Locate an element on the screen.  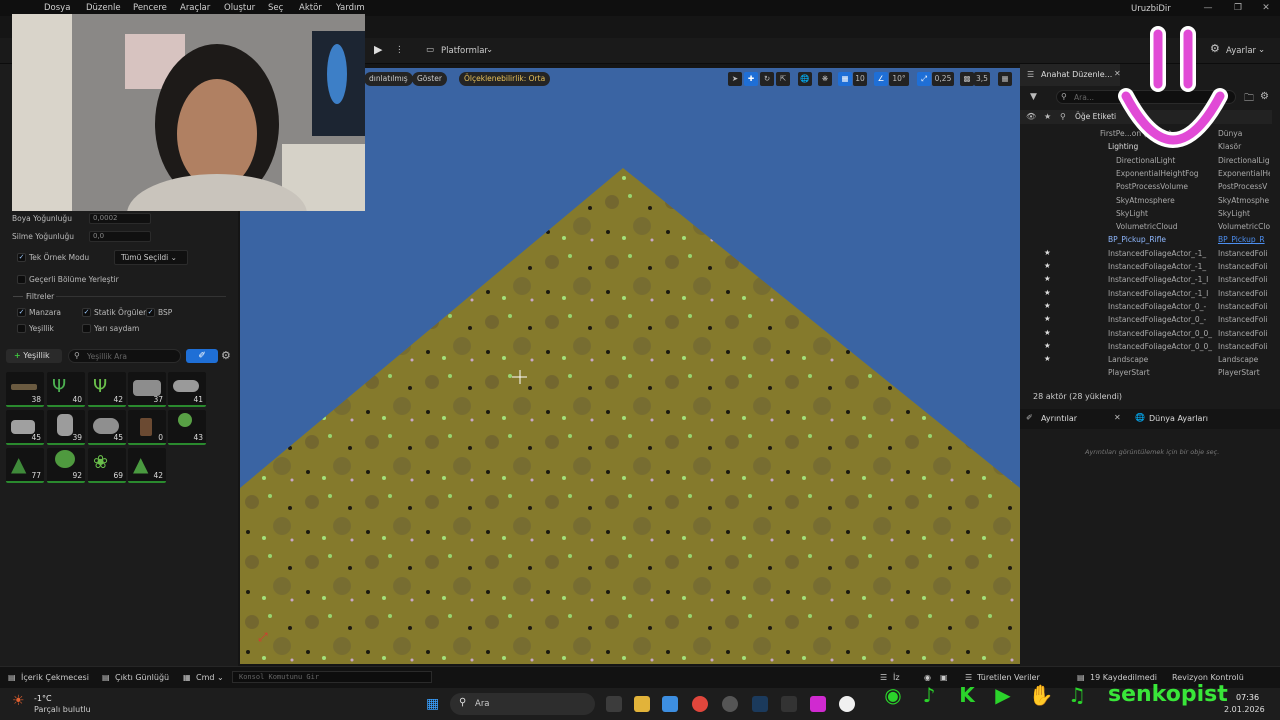
outliner-row: BP_Pickup_Rifle BP_Pickup_R is located at coordinates (1145, 239).